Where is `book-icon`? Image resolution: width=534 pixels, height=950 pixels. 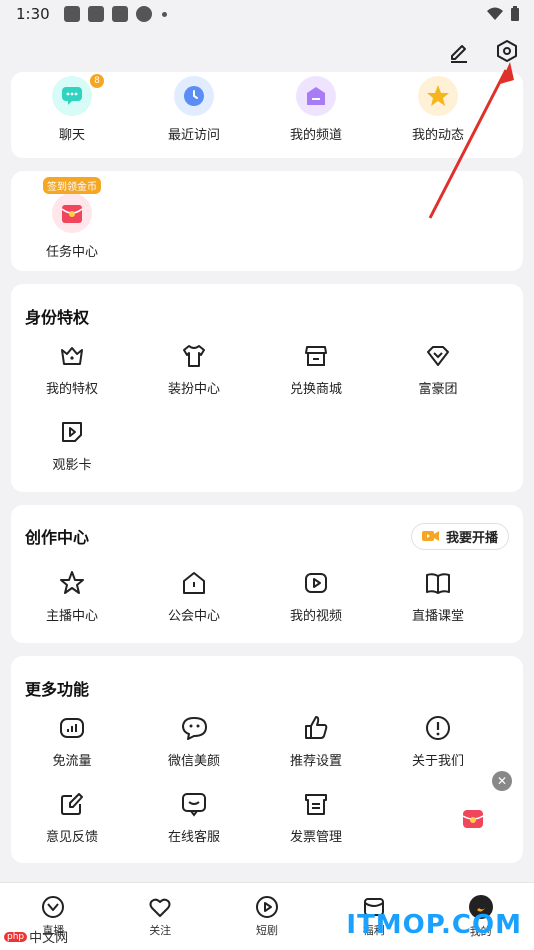 book-icon is located at coordinates (438, 583).